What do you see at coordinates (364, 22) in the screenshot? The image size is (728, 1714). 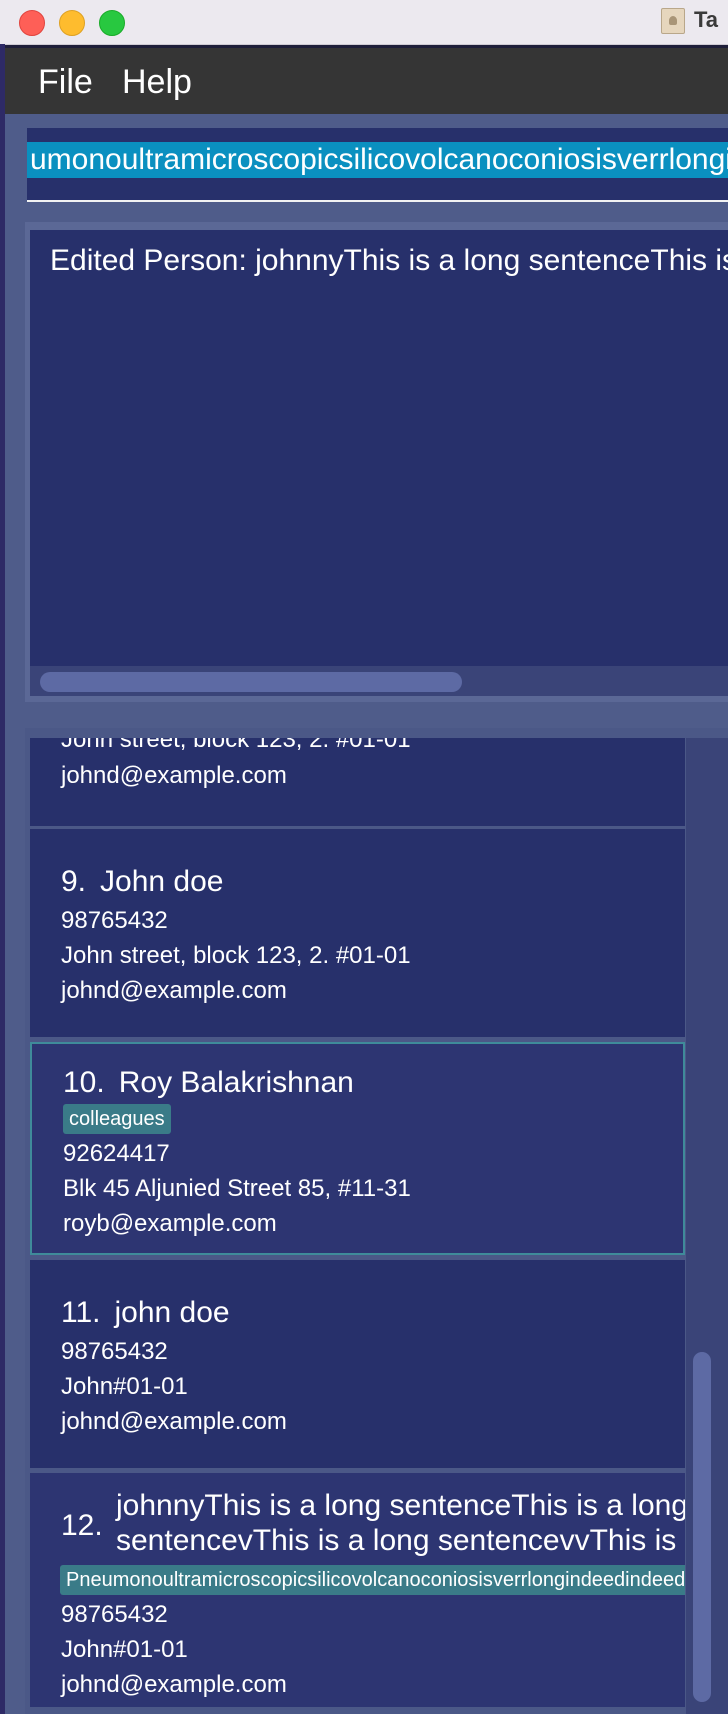 I see `title-bar: Ta` at bounding box center [364, 22].